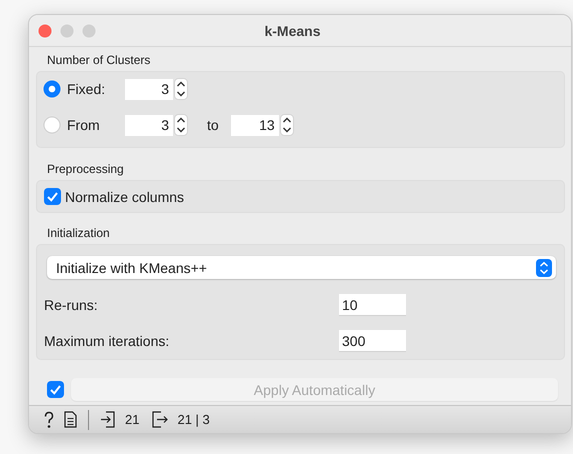 The width and height of the screenshot is (573, 454). Describe the element at coordinates (45, 31) in the screenshot. I see `close-icon` at that location.